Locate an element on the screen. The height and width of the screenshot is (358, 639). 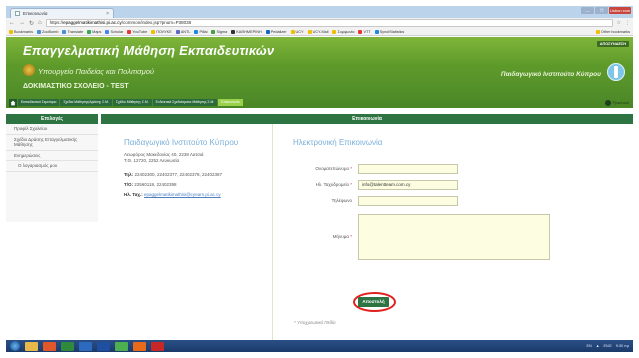
name-label: Ονοματεπώνυμο * is located at coordinates (320, 168).